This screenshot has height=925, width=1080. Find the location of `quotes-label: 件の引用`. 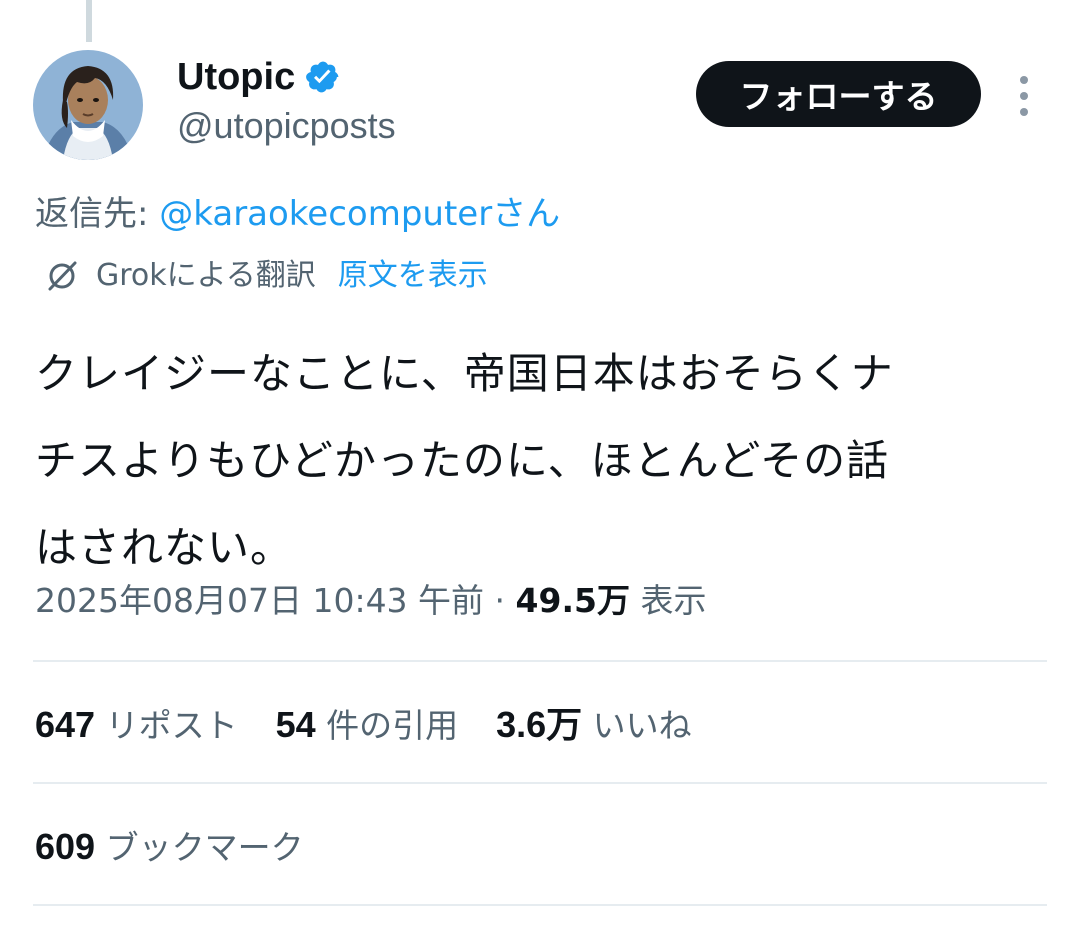

quotes-label: 件の引用 is located at coordinates (392, 725).